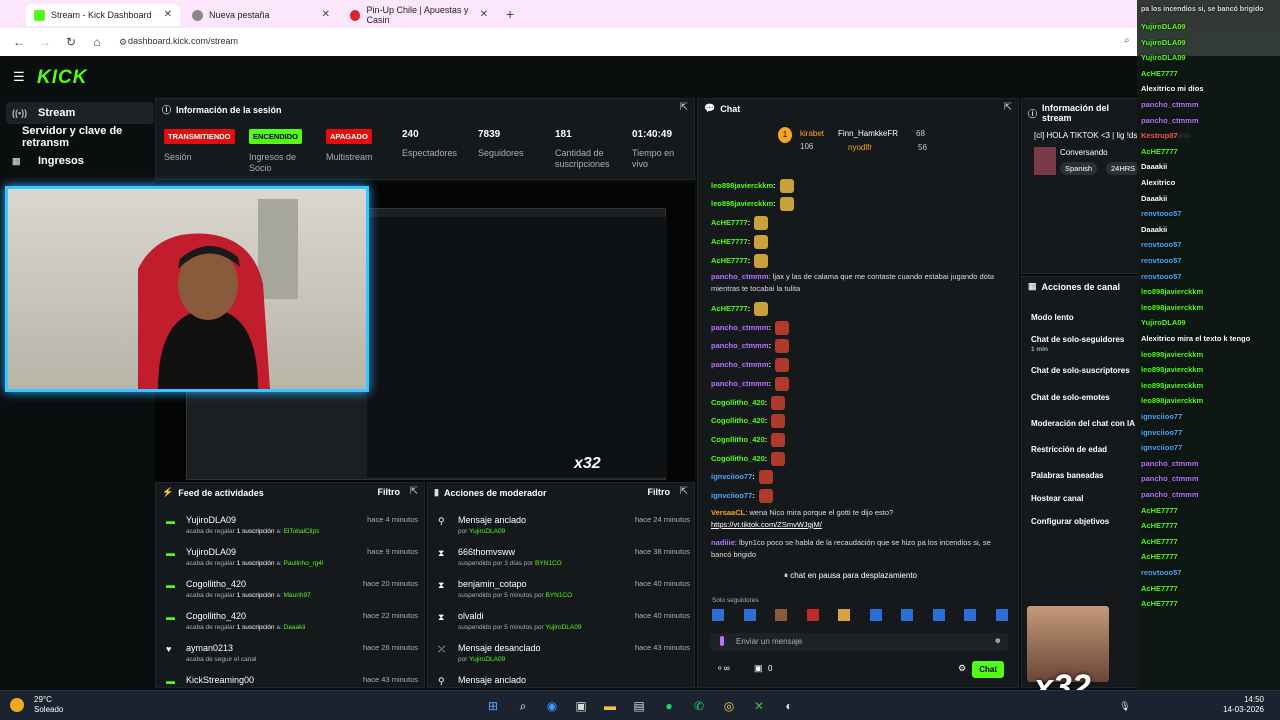 Image resolution: width=1280 pixels, height=720 pixels. What do you see at coordinates (492, 584) in the screenshot?
I see `mod-target: benjamin_cotapo` at bounding box center [492, 584].